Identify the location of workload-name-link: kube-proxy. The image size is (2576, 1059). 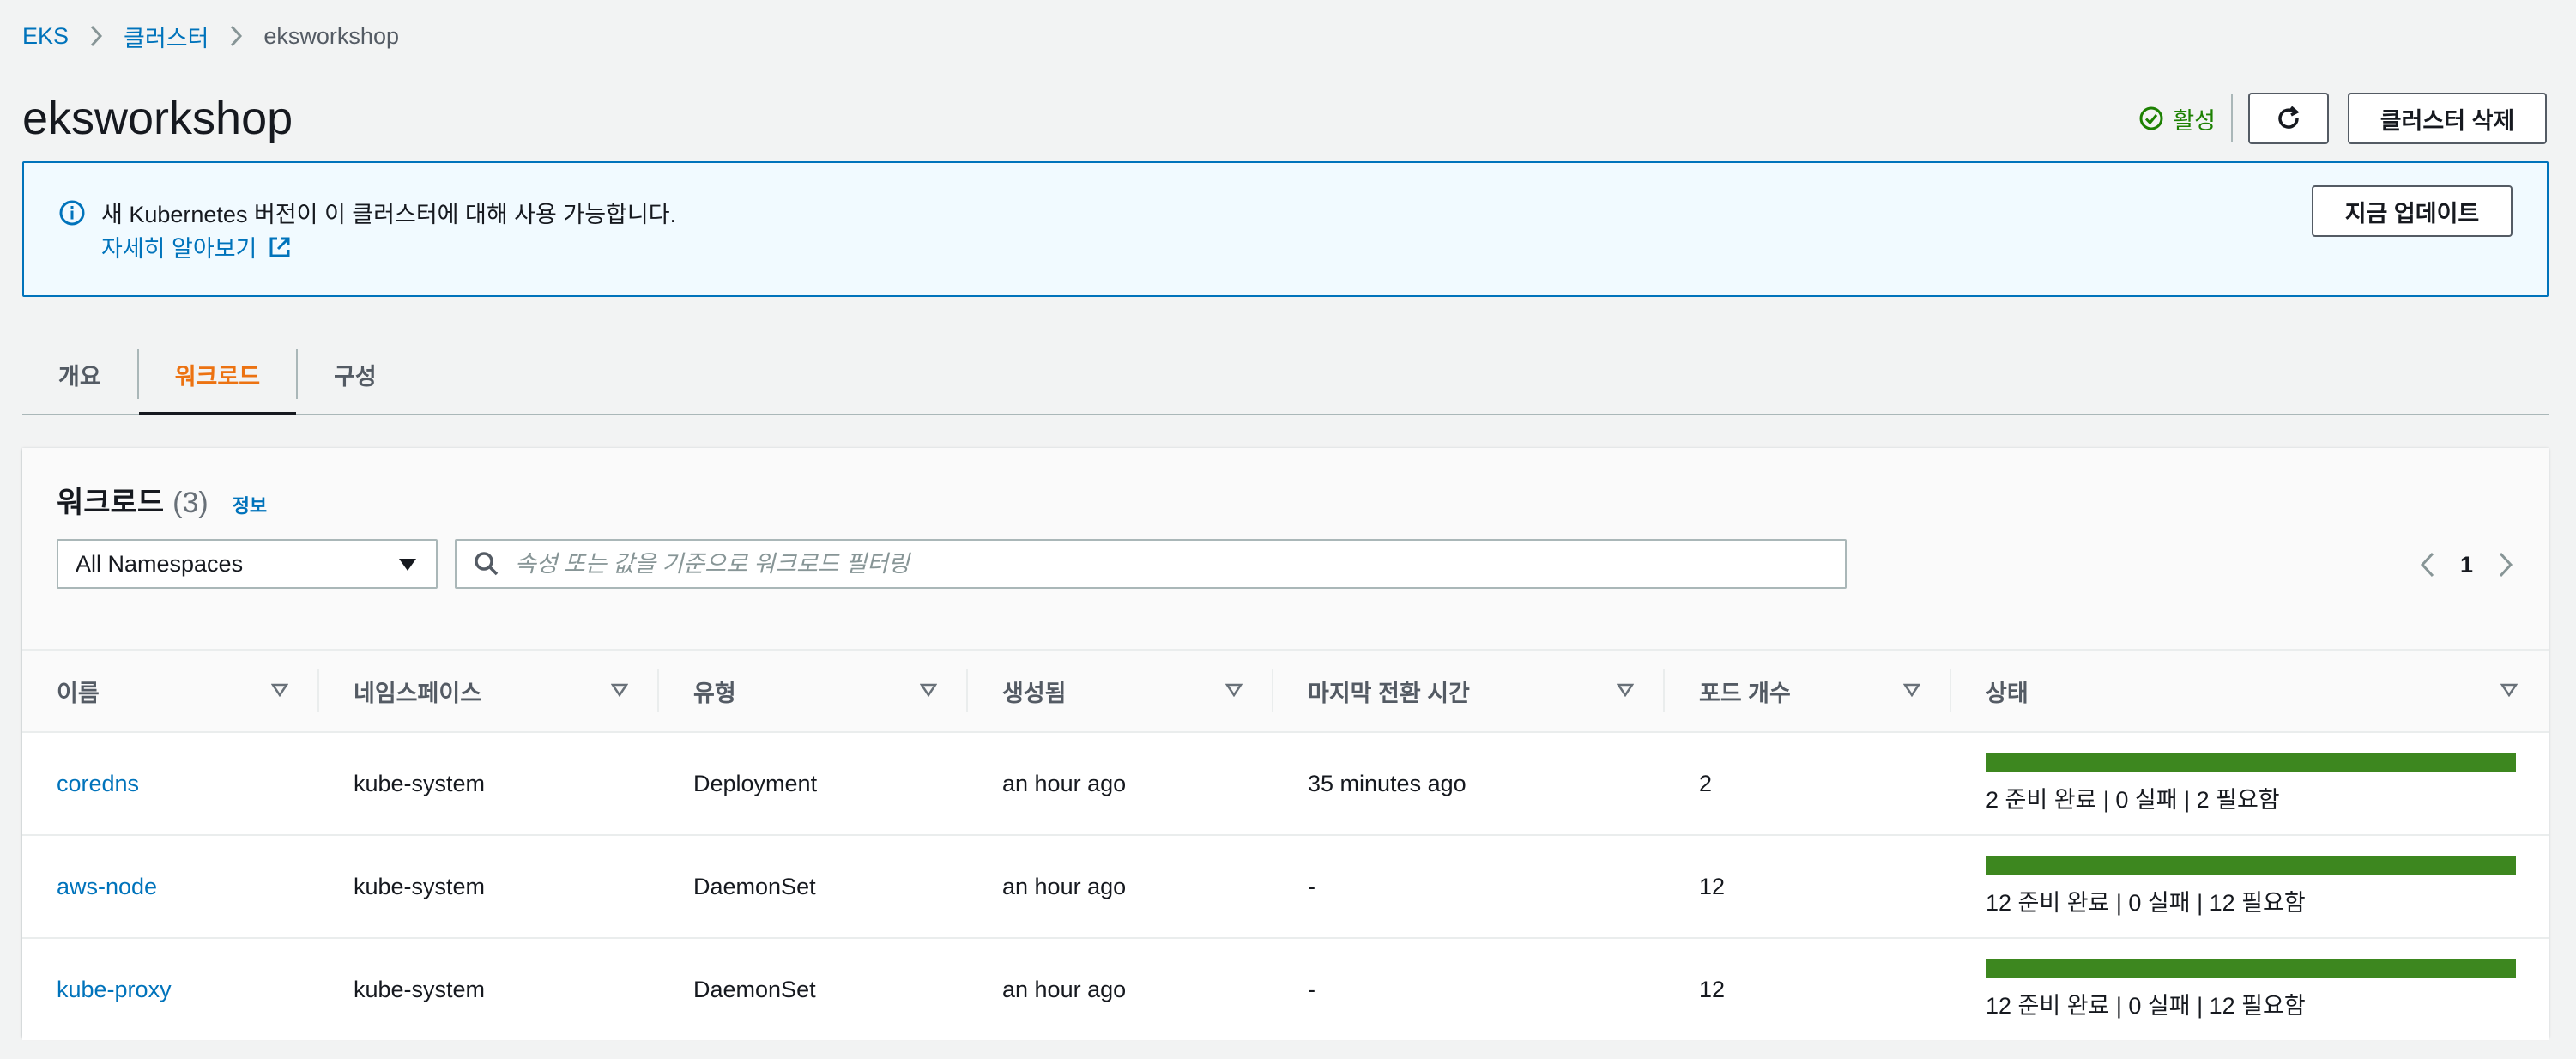
(170, 989).